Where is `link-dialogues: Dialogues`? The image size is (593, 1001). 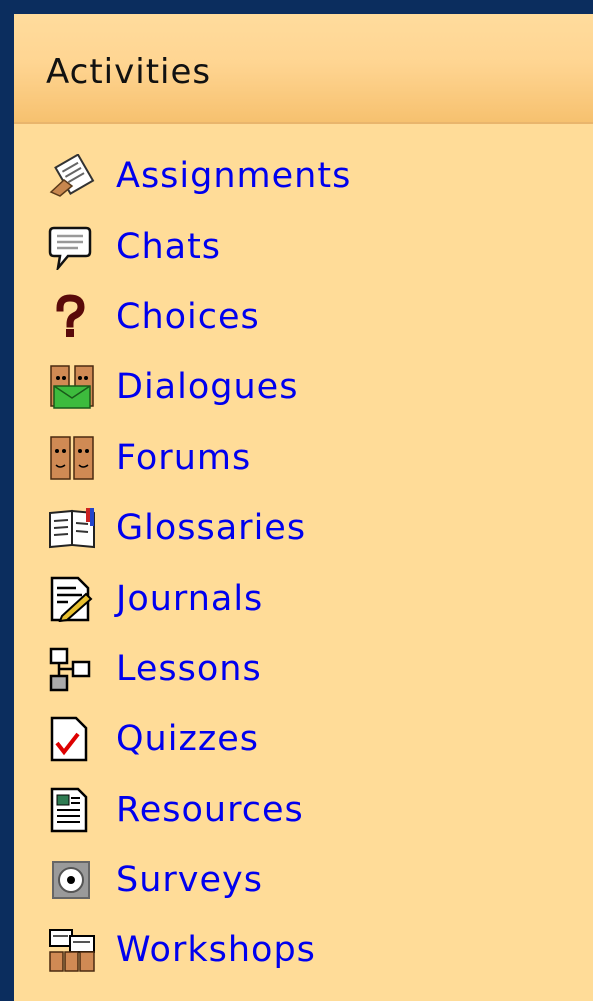 link-dialogues: Dialogues is located at coordinates (207, 387).